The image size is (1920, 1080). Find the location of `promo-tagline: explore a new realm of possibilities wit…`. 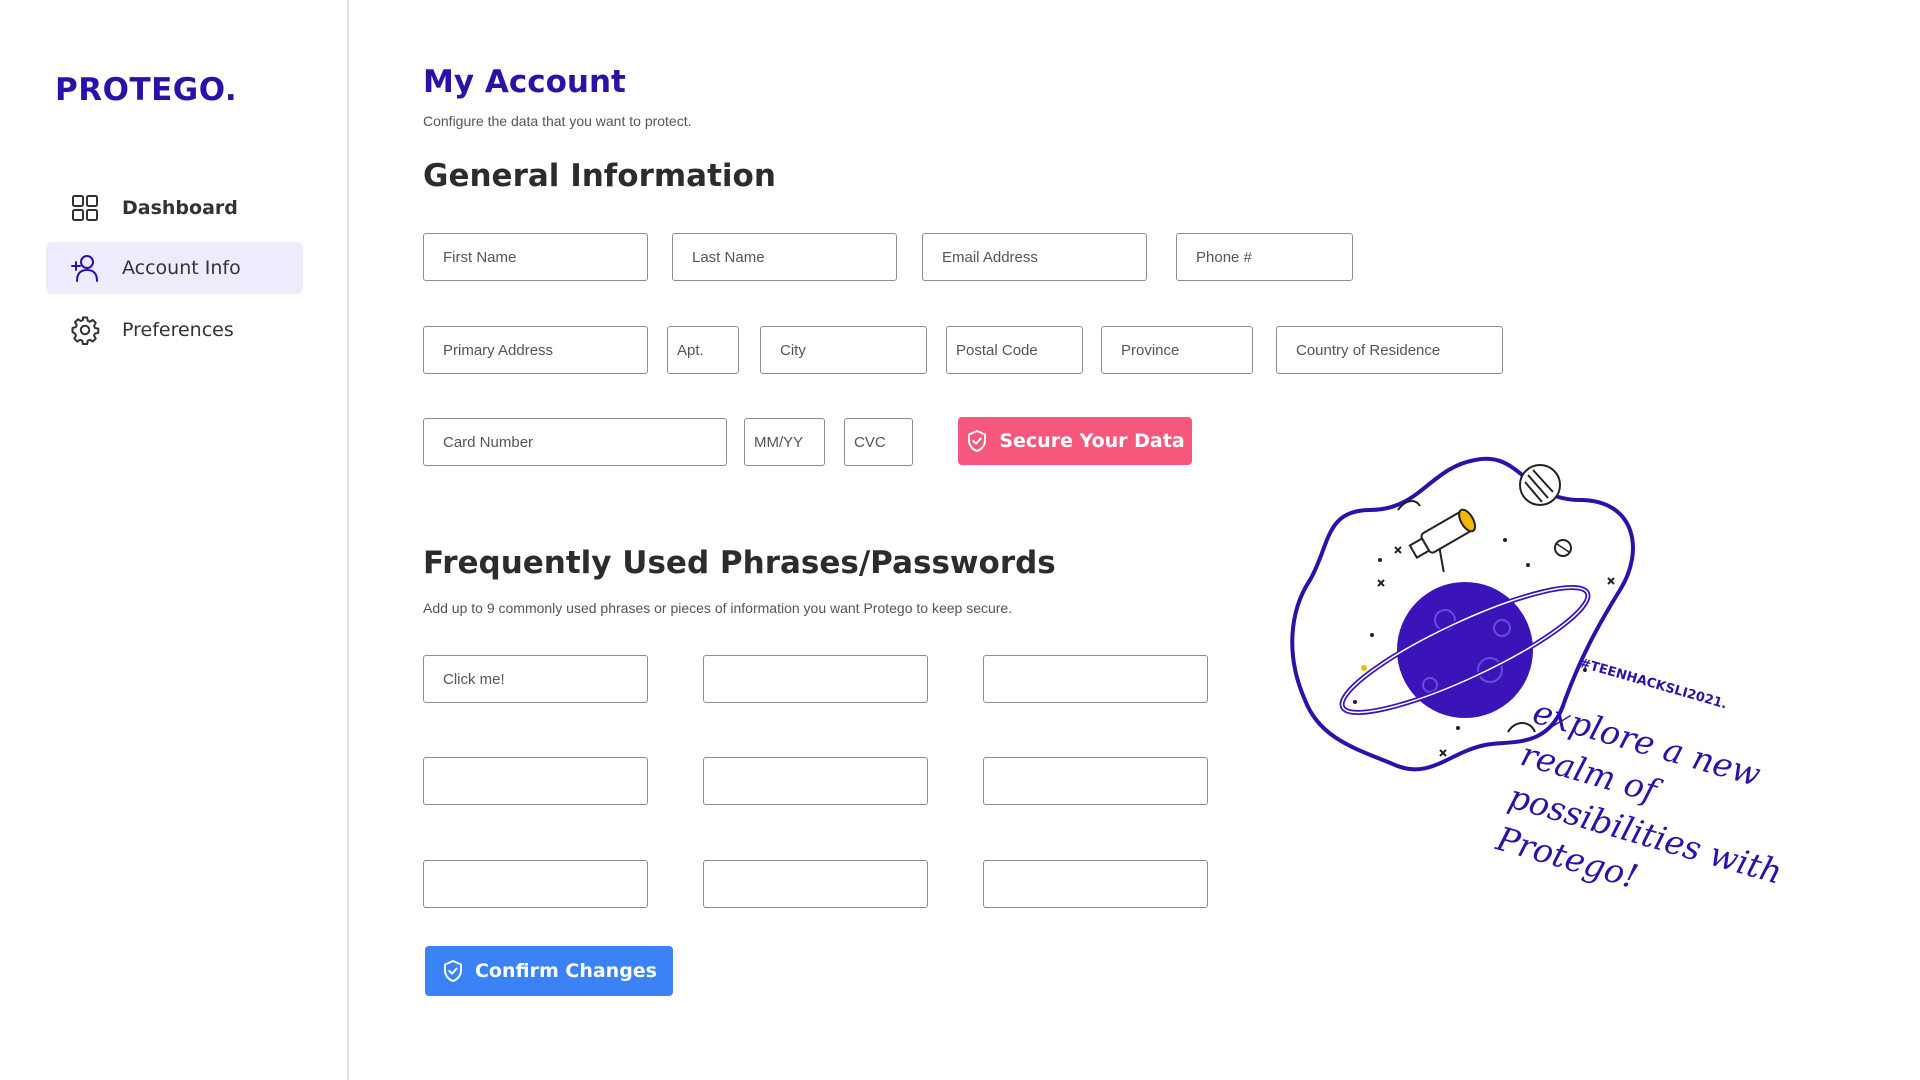

promo-tagline: explore a new realm of possibilities wit… is located at coordinates (1639, 794).